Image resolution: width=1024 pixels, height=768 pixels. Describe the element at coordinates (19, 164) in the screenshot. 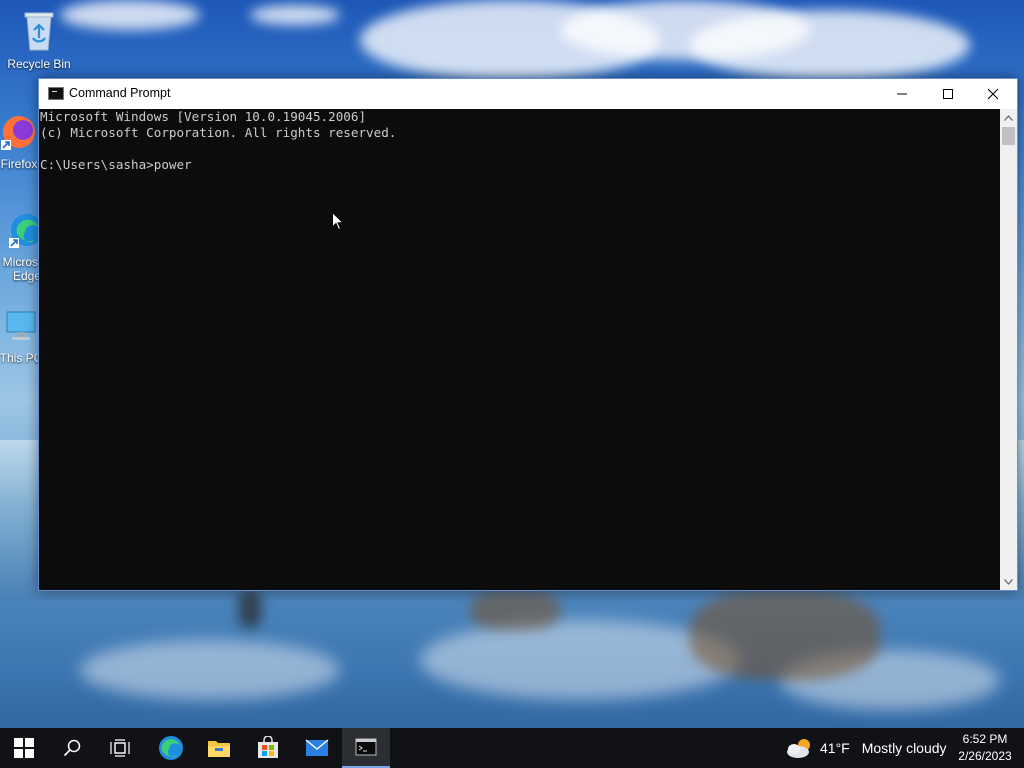

I see `desktop-icon-label: Firefox` at that location.